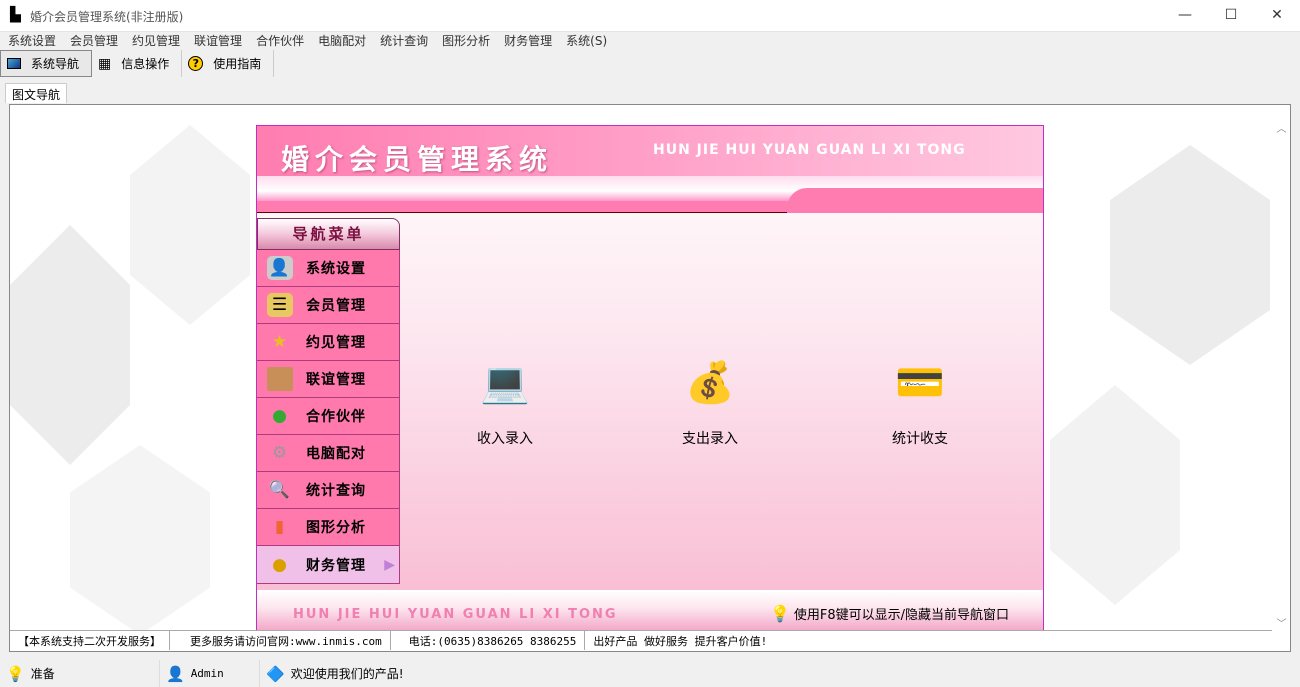 The width and height of the screenshot is (1300, 687). What do you see at coordinates (280, 379) in the screenshot?
I see `crate-icon` at bounding box center [280, 379].